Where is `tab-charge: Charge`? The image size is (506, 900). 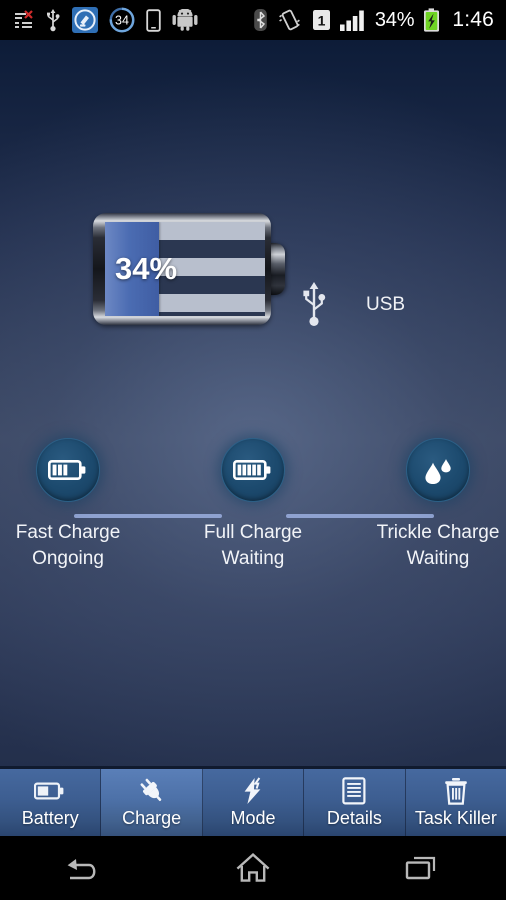 tab-charge: Charge is located at coordinates (152, 802).